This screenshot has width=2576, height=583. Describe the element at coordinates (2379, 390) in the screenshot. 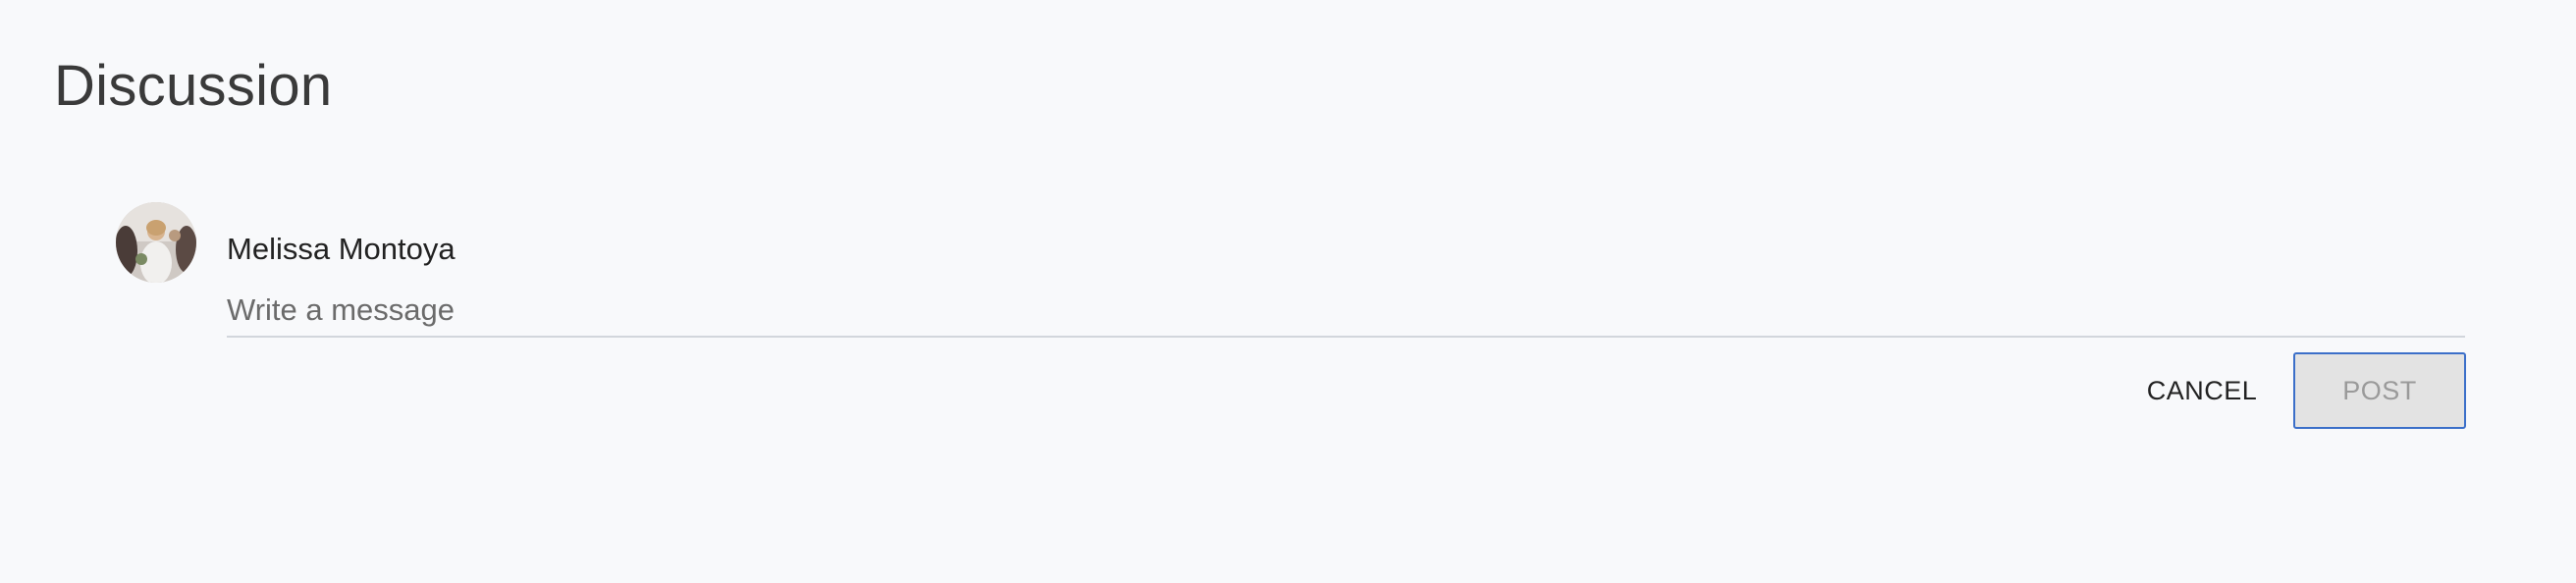

I see `post-button: POST` at that location.